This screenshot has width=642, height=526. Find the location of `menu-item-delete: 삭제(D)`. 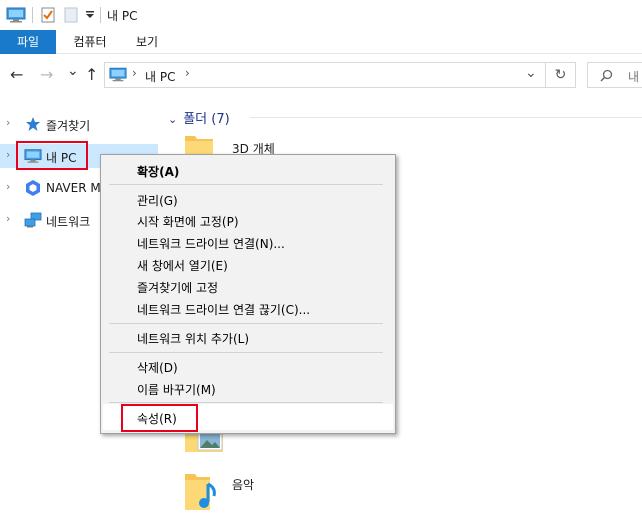

menu-item-delete: 삭제(D) is located at coordinates (157, 367).